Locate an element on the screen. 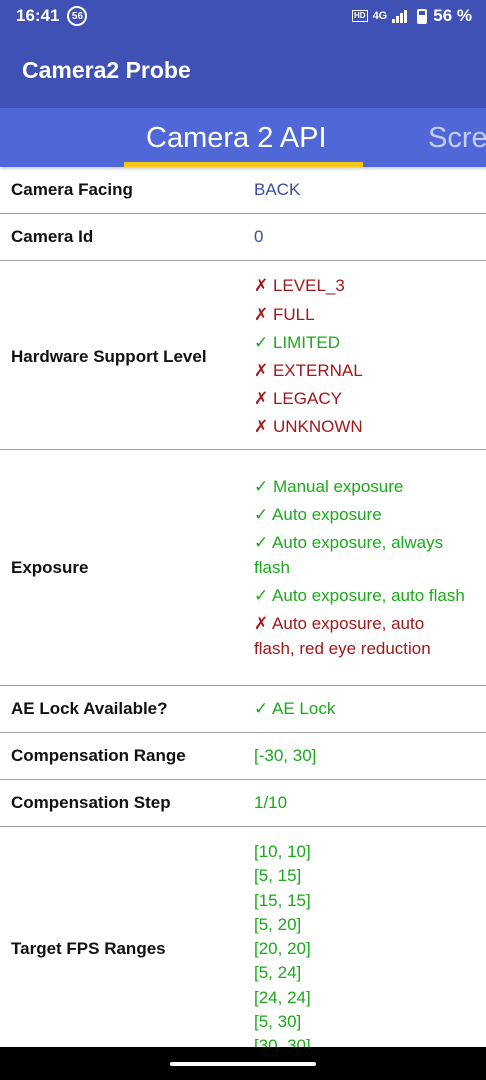 The width and height of the screenshot is (486, 1080). row-label: Camera Id is located at coordinates (52, 236).